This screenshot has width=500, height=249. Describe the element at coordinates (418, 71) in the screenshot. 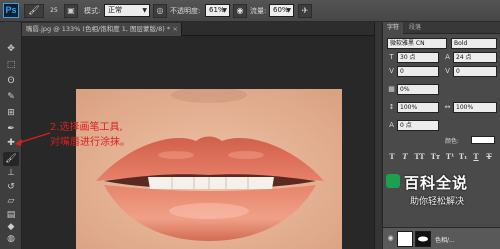

I see `kerning-input: 0` at that location.